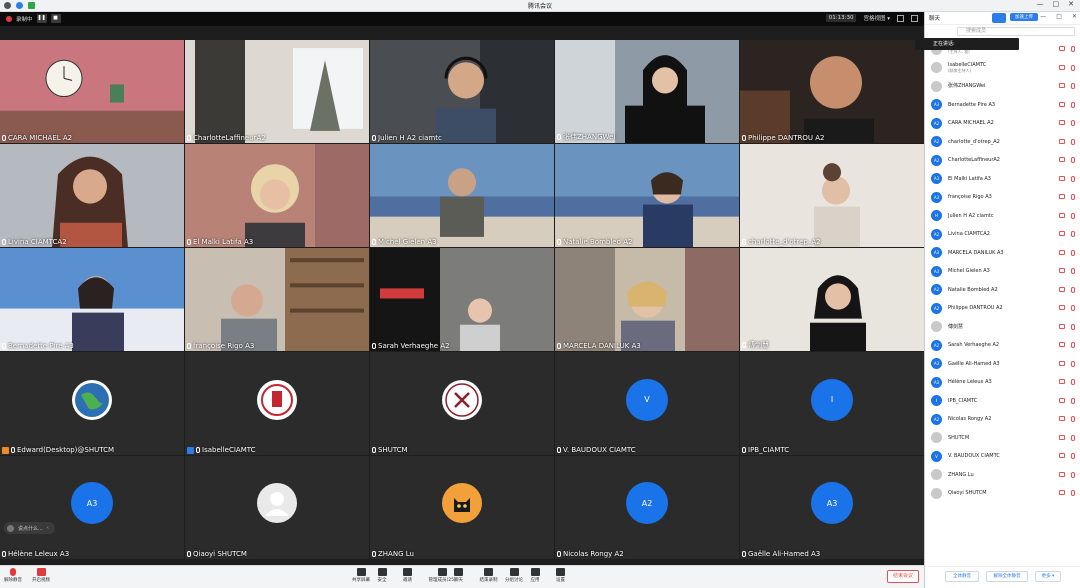 The image size is (1080, 588). Describe the element at coordinates (1003, 197) in the screenshot. I see `participant-row: A3 françoise Rigo A3` at that location.